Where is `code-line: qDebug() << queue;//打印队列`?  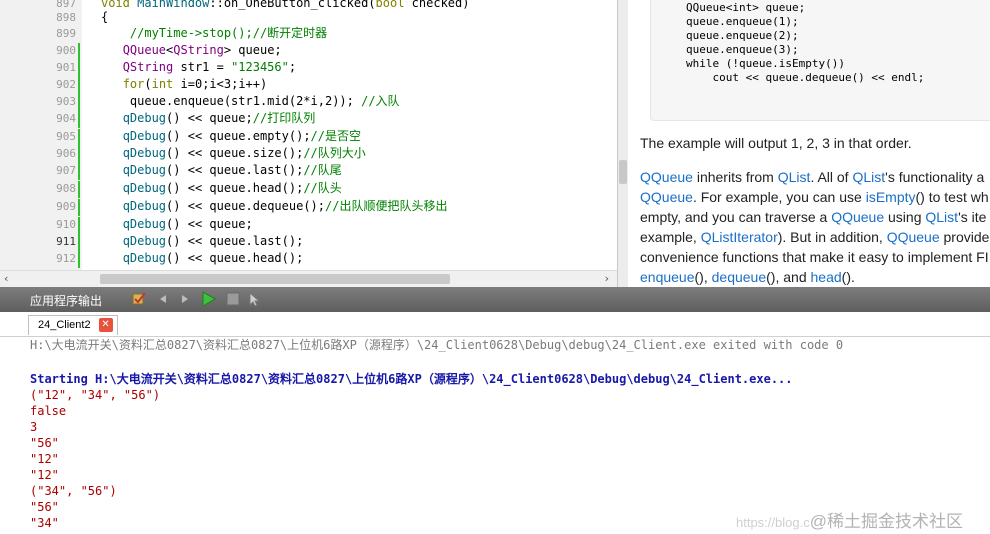
code-line: qDebug() << queue;//打印队列 is located at coordinates (208, 118).